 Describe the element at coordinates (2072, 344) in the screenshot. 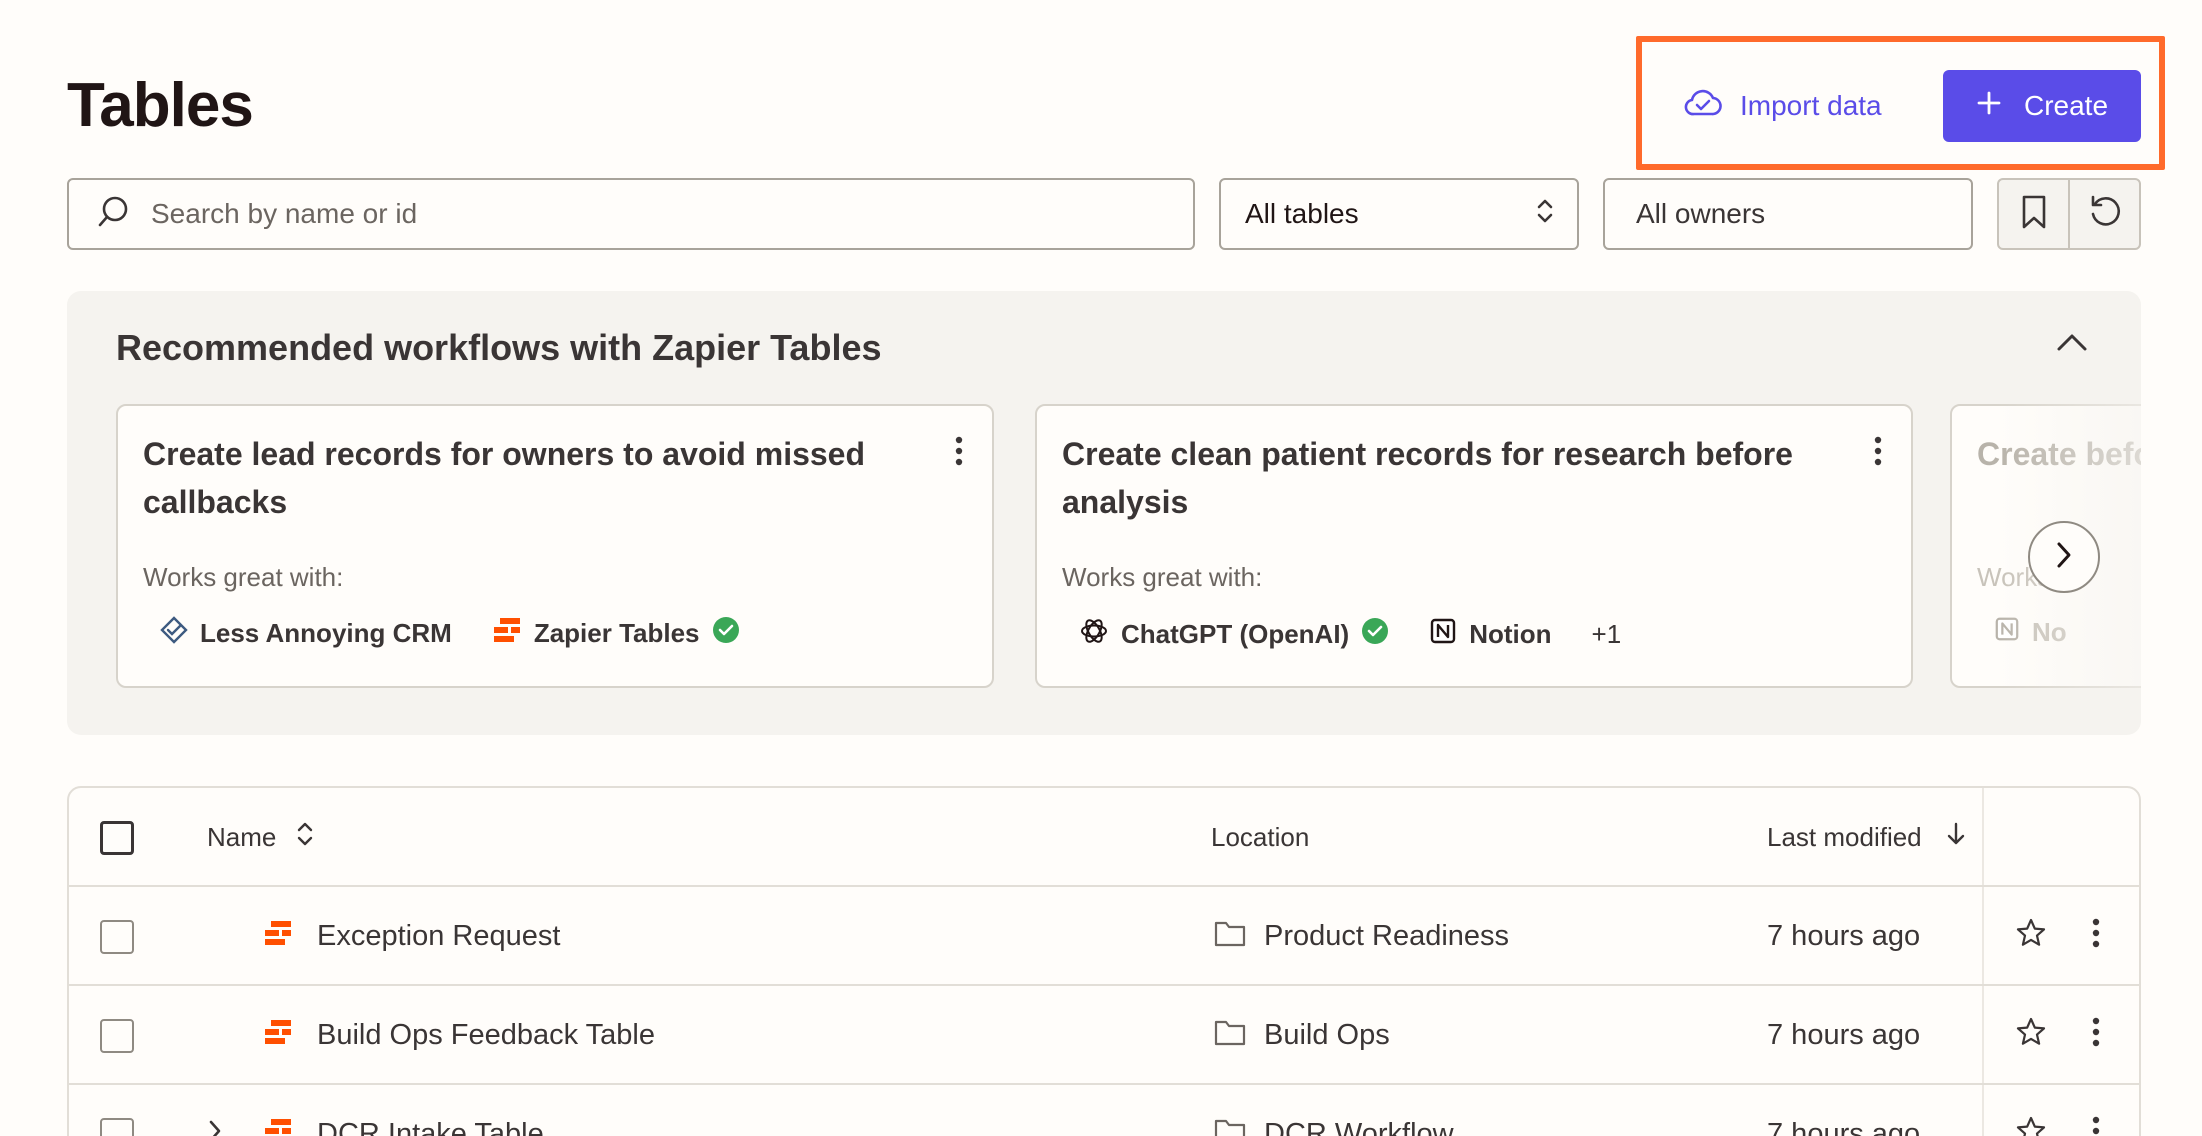

I see `chevron-up-icon` at that location.